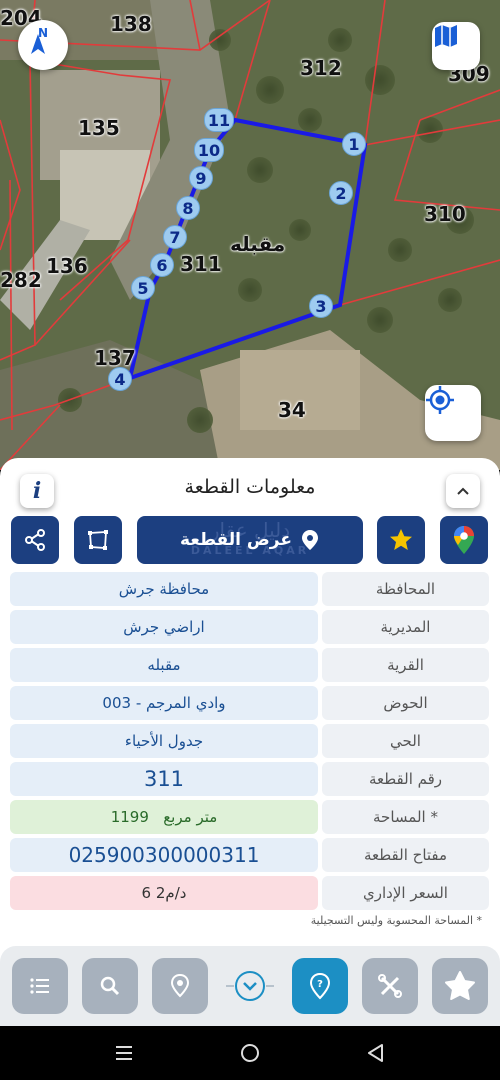 This screenshot has width=500, height=1080. I want to click on share-icon, so click(35, 540).